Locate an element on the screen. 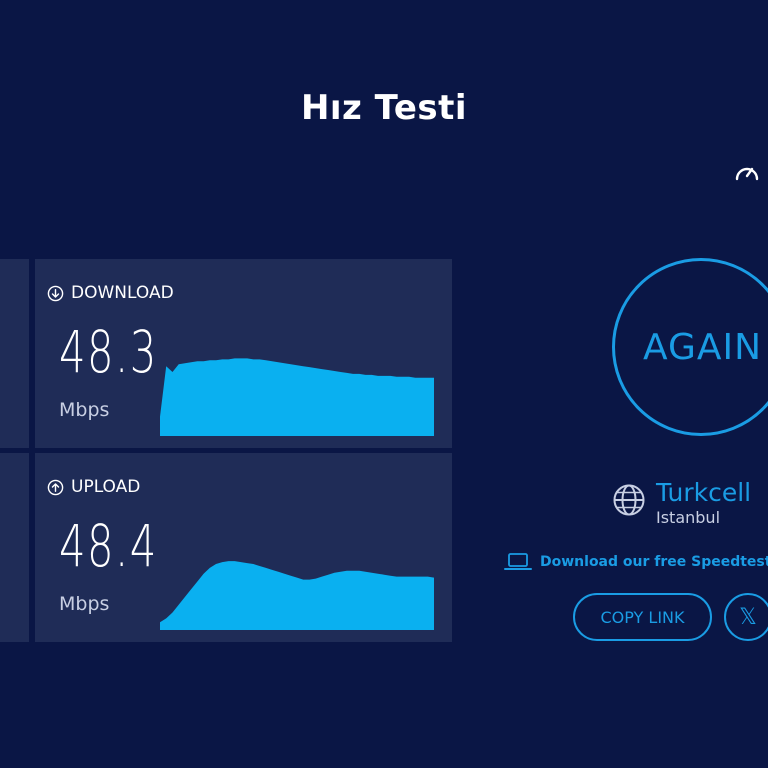  download-unit: Mbps is located at coordinates (84, 410).